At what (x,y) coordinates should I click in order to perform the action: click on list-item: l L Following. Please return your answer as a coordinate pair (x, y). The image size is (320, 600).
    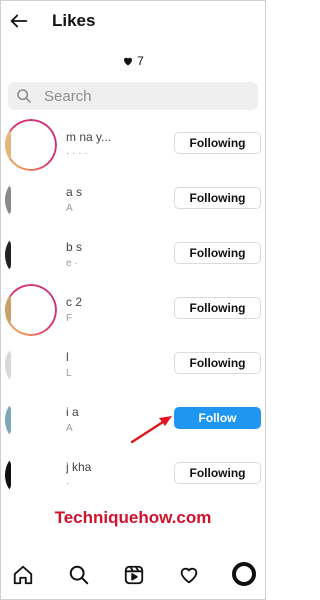
    Looking at the image, I should click on (133, 363).